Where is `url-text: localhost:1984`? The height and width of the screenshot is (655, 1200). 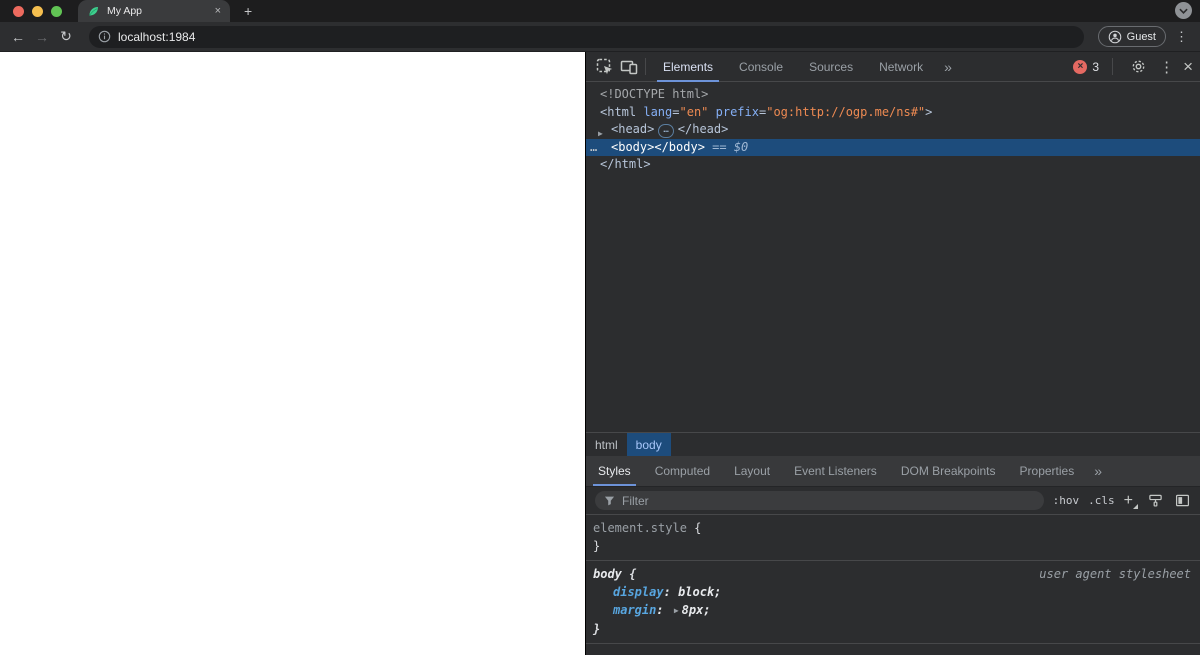
url-text: localhost:1984 is located at coordinates (157, 36).